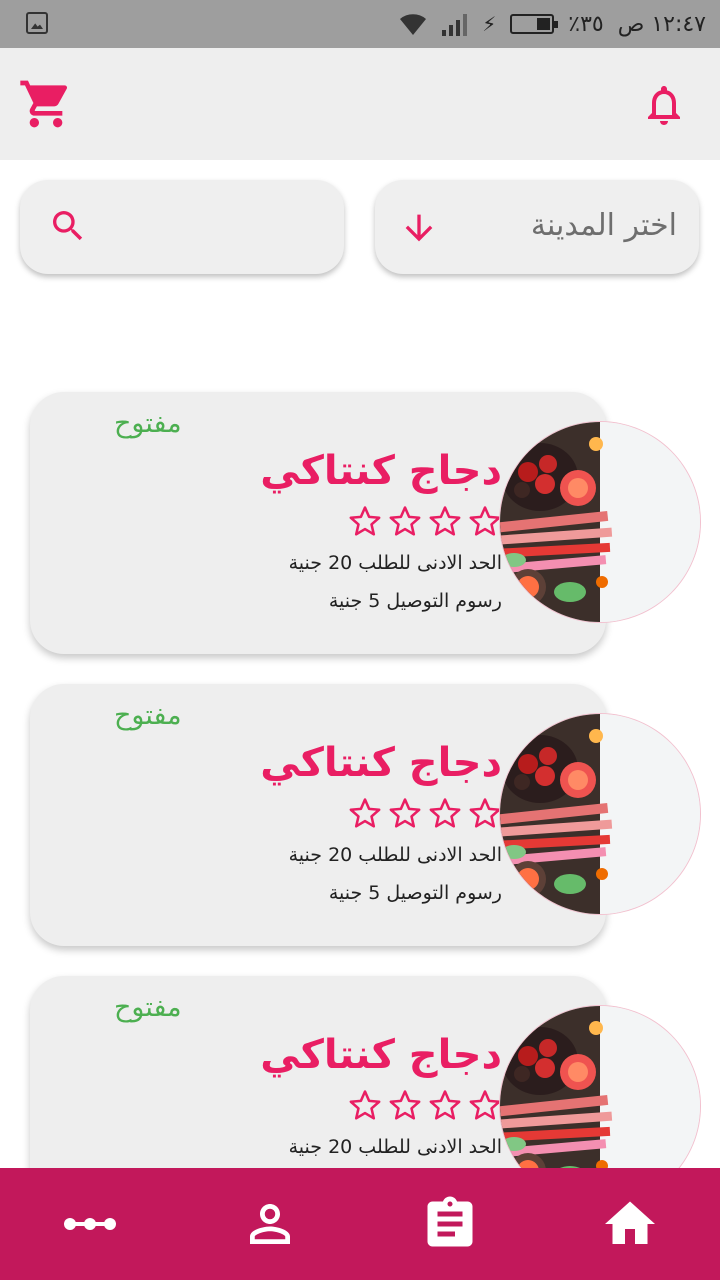 The width and height of the screenshot is (720, 1280). Describe the element at coordinates (360, 24) in the screenshot. I see `status-bar: ⚡ ٪٣٥ ١٢:٤٧ ص` at that location.